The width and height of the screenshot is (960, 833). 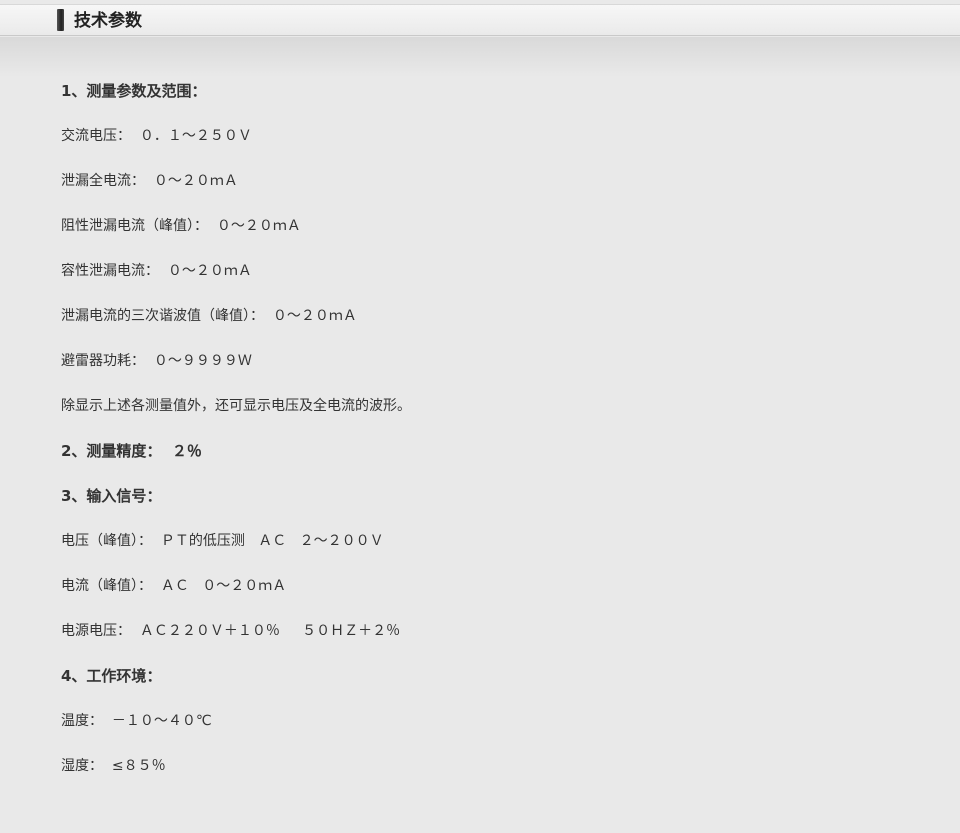 What do you see at coordinates (480, 20) in the screenshot?
I see `section-header: 技术参数` at bounding box center [480, 20].